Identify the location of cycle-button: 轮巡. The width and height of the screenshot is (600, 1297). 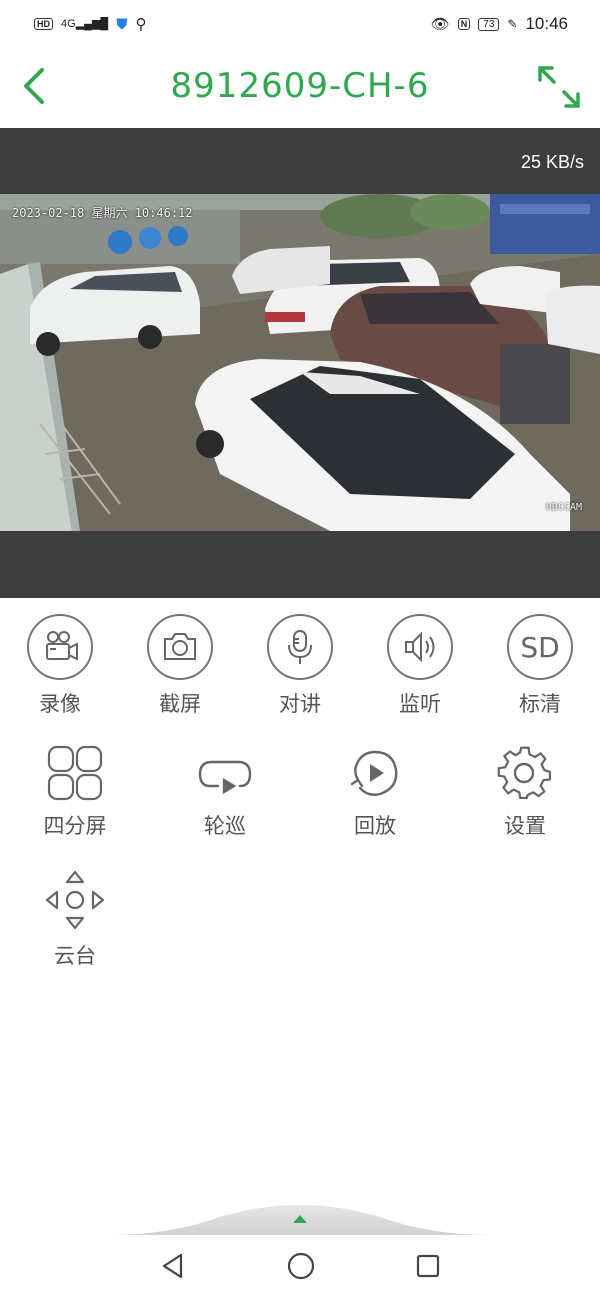
(225, 792).